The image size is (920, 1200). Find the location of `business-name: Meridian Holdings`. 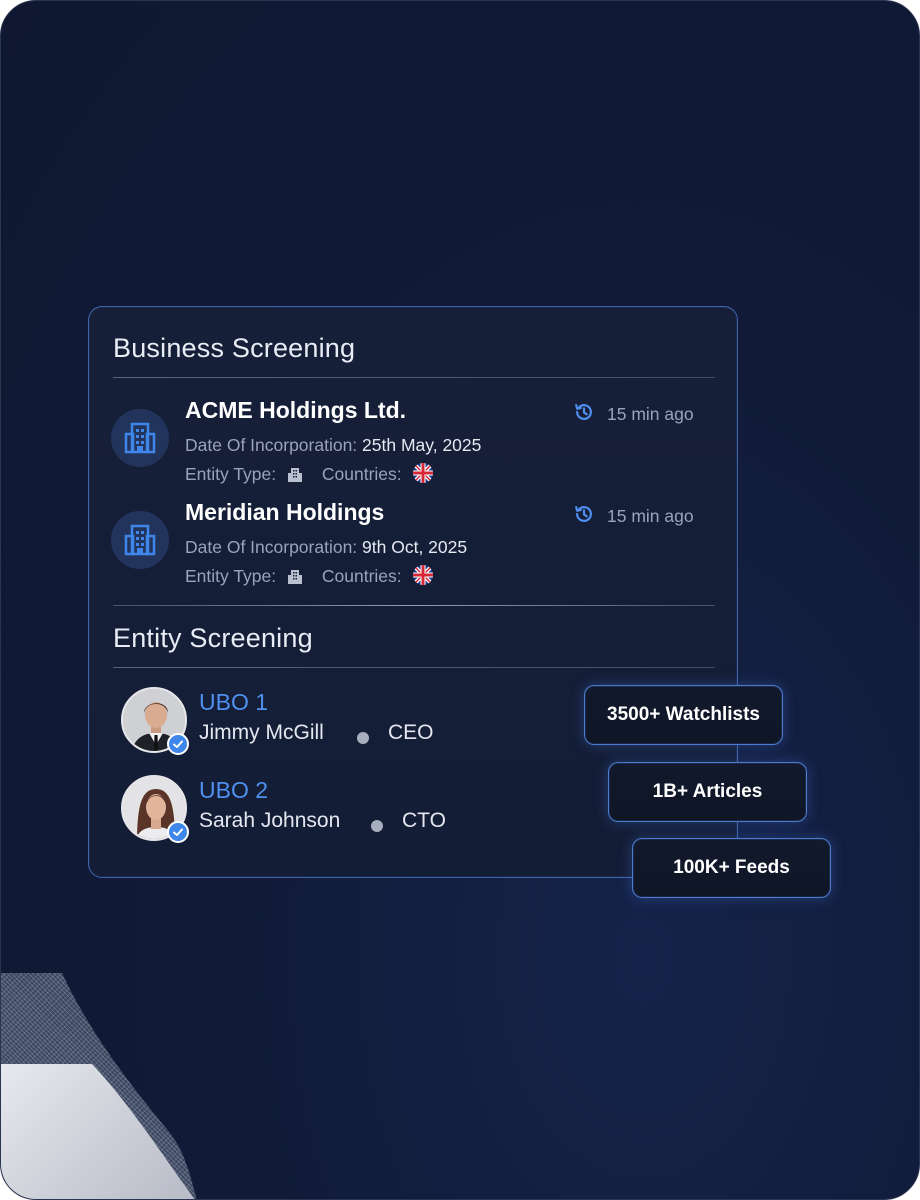

business-name: Meridian Holdings is located at coordinates (284, 512).